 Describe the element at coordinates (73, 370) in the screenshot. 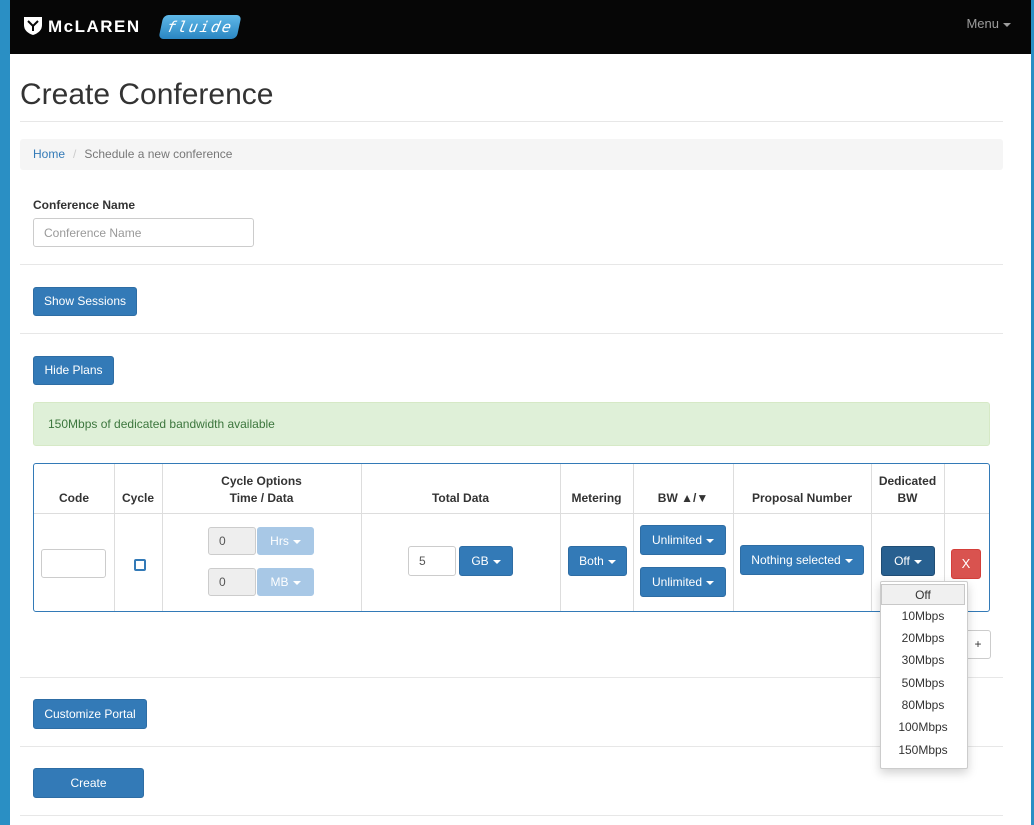

I see `hide-plans-button: Hide Plans` at that location.